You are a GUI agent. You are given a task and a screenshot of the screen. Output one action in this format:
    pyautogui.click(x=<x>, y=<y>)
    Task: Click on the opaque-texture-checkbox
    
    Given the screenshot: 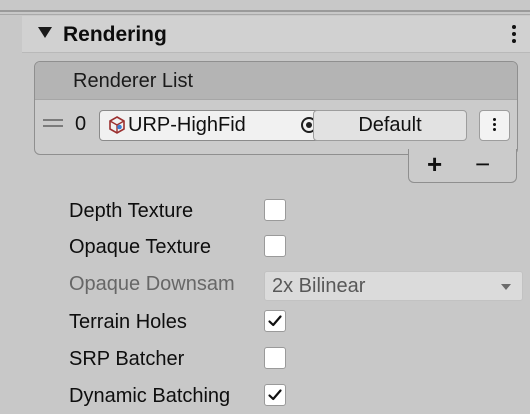 What is the action you would take?
    pyautogui.click(x=275, y=246)
    